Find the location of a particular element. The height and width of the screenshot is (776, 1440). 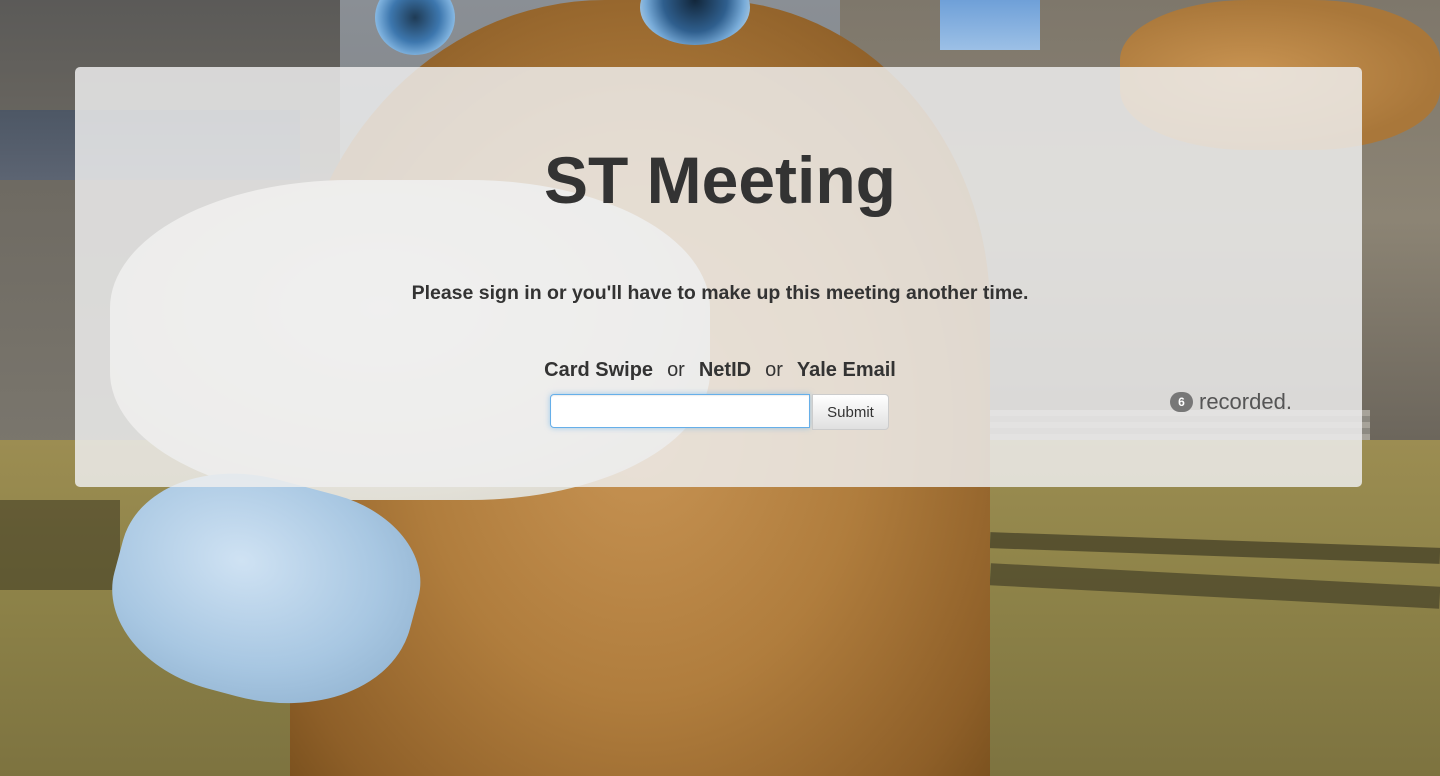

recorded-label: recorded. is located at coordinates (1245, 401).